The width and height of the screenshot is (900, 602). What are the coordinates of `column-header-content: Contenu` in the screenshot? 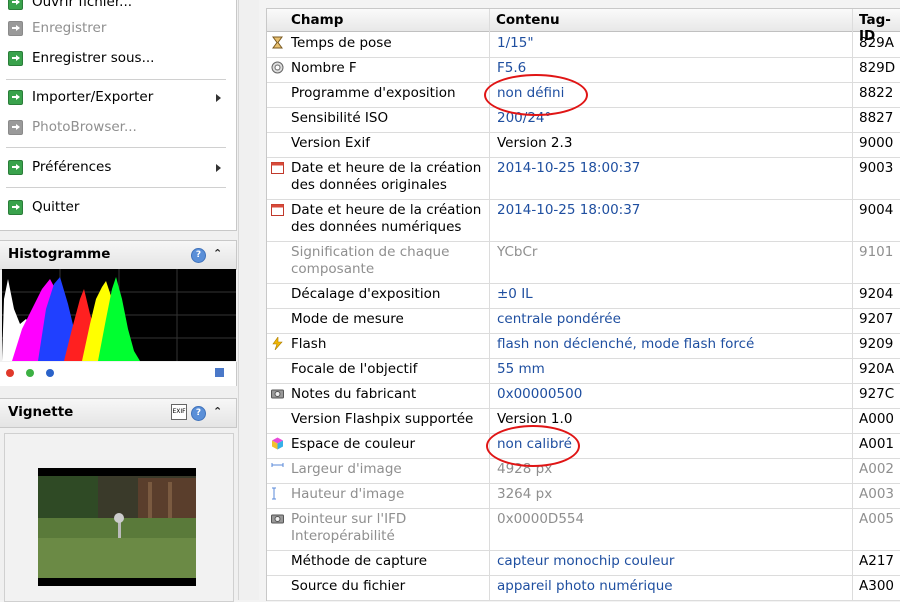 It's located at (671, 20).